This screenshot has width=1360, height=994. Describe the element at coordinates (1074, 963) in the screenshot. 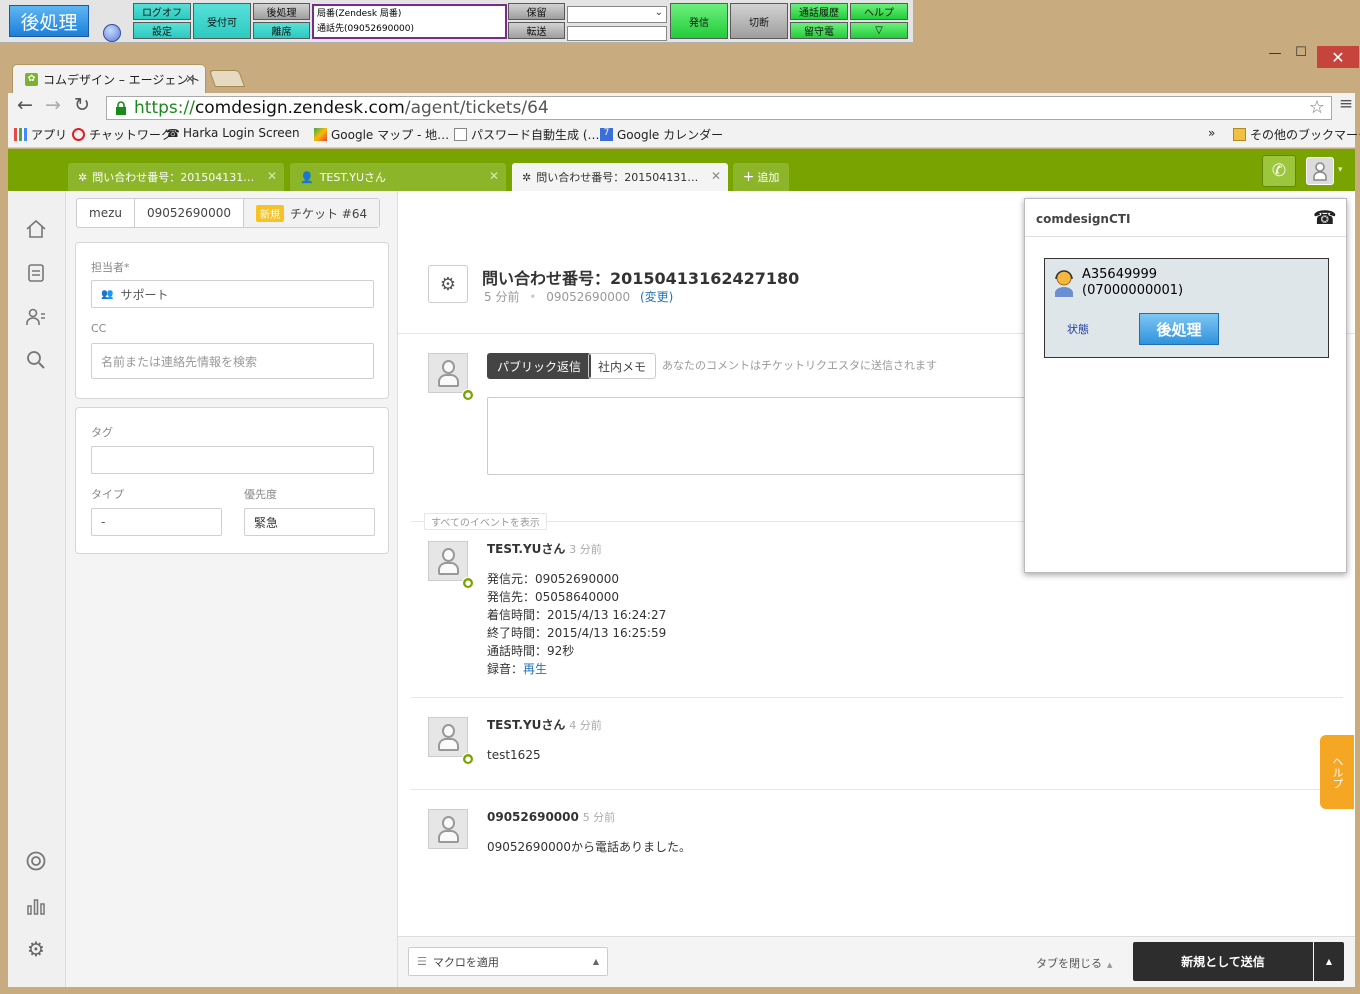

I see `close-tab-toggle: タブを閉じる ▲` at that location.